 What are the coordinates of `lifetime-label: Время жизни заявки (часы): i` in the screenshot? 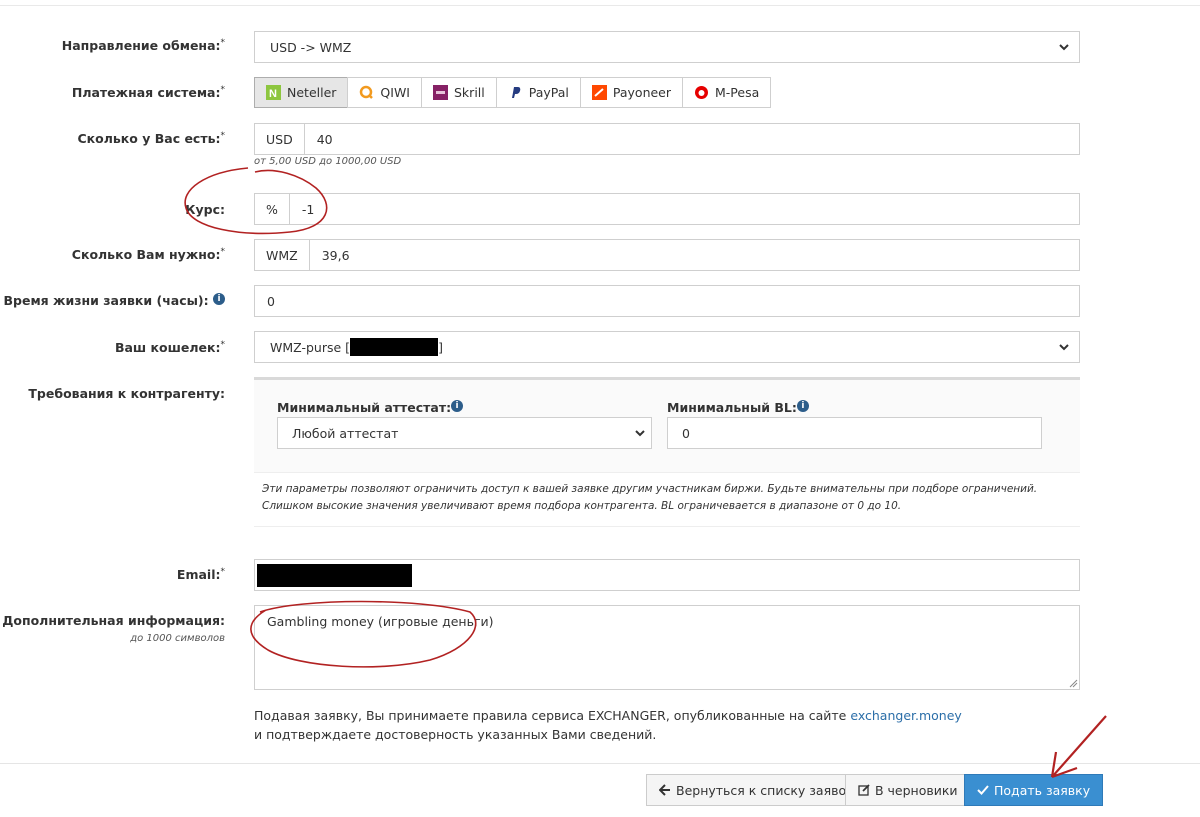 It's located at (114, 300).